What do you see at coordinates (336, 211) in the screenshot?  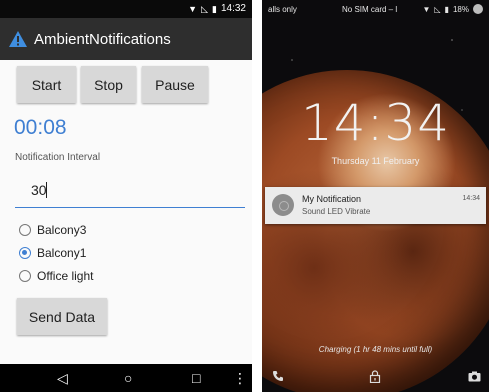 I see `notification-text: Sound LED Vibrate` at bounding box center [336, 211].